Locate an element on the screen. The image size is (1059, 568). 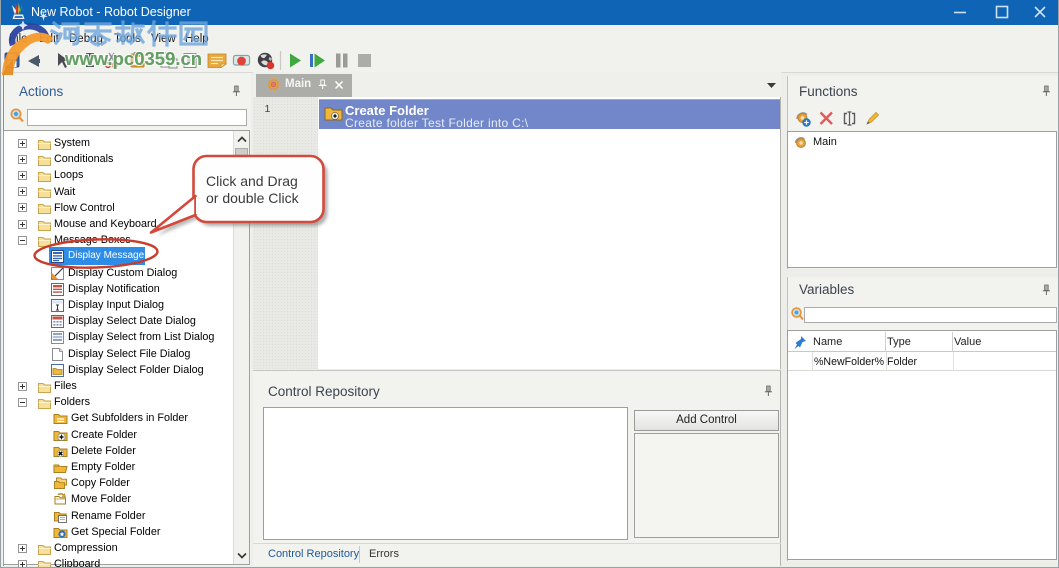
svg-text: www.pc0359.cn is located at coordinates (133, 58).